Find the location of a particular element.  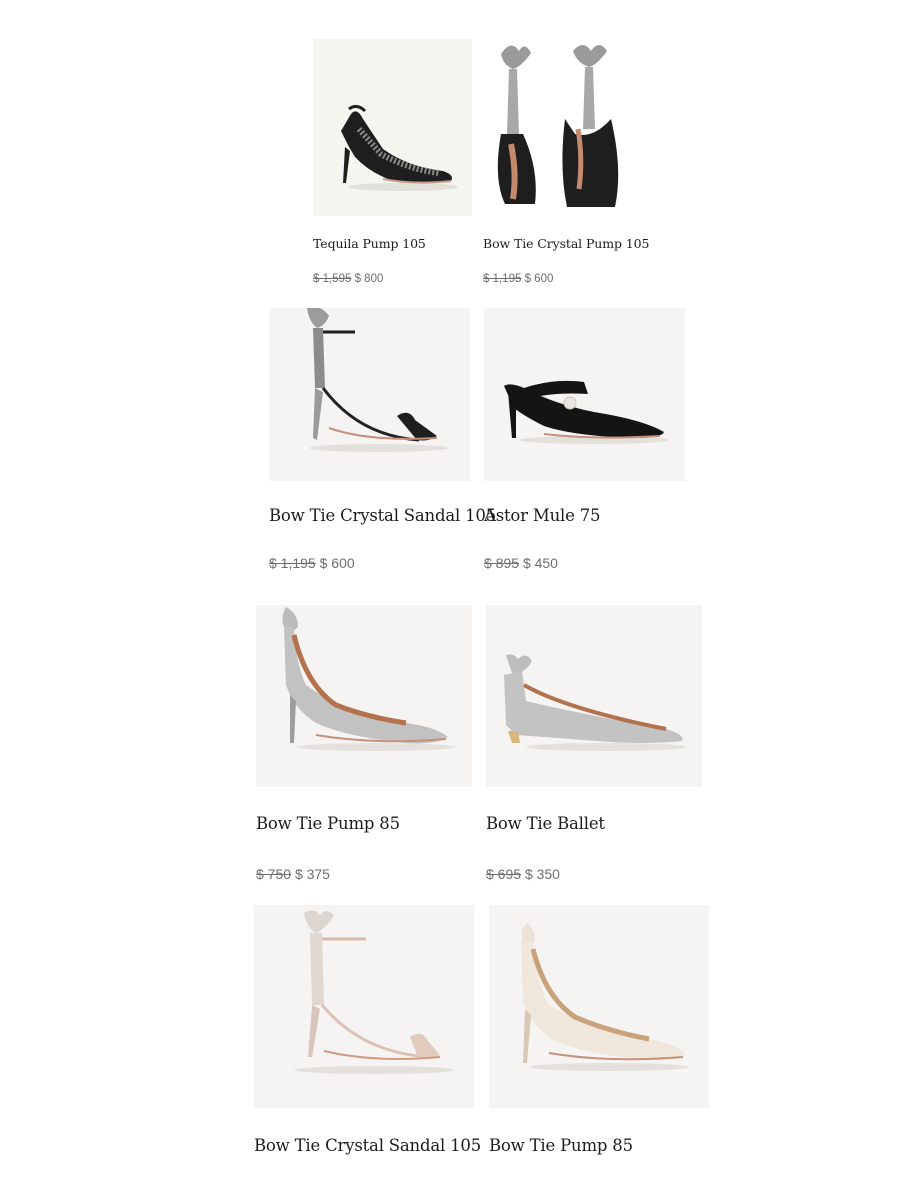

black-velvet-mule-pearl-image is located at coordinates (586, 412).